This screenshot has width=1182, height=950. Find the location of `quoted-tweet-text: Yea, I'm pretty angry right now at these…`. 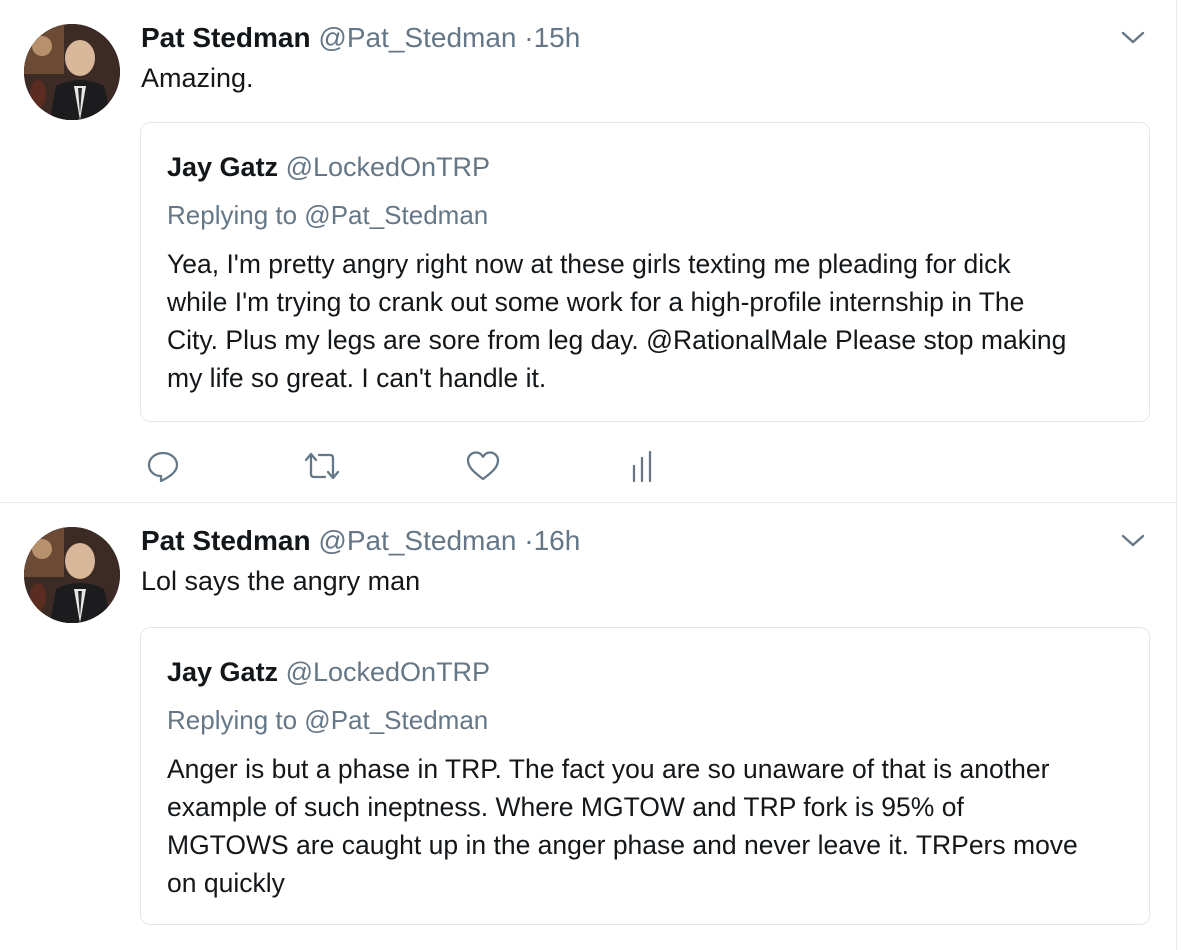

quoted-tweet-text: Yea, I'm pretty angry right now at these… is located at coordinates (649, 321).